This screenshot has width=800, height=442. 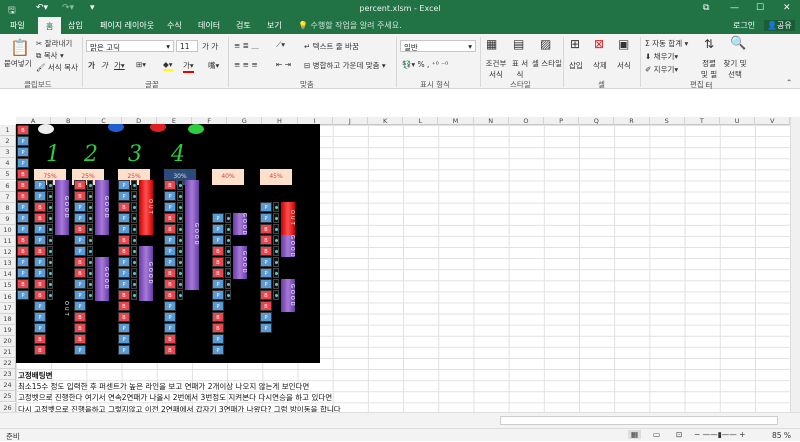 I want to click on note-cell: 고정배팅변, so click(x=35, y=375).